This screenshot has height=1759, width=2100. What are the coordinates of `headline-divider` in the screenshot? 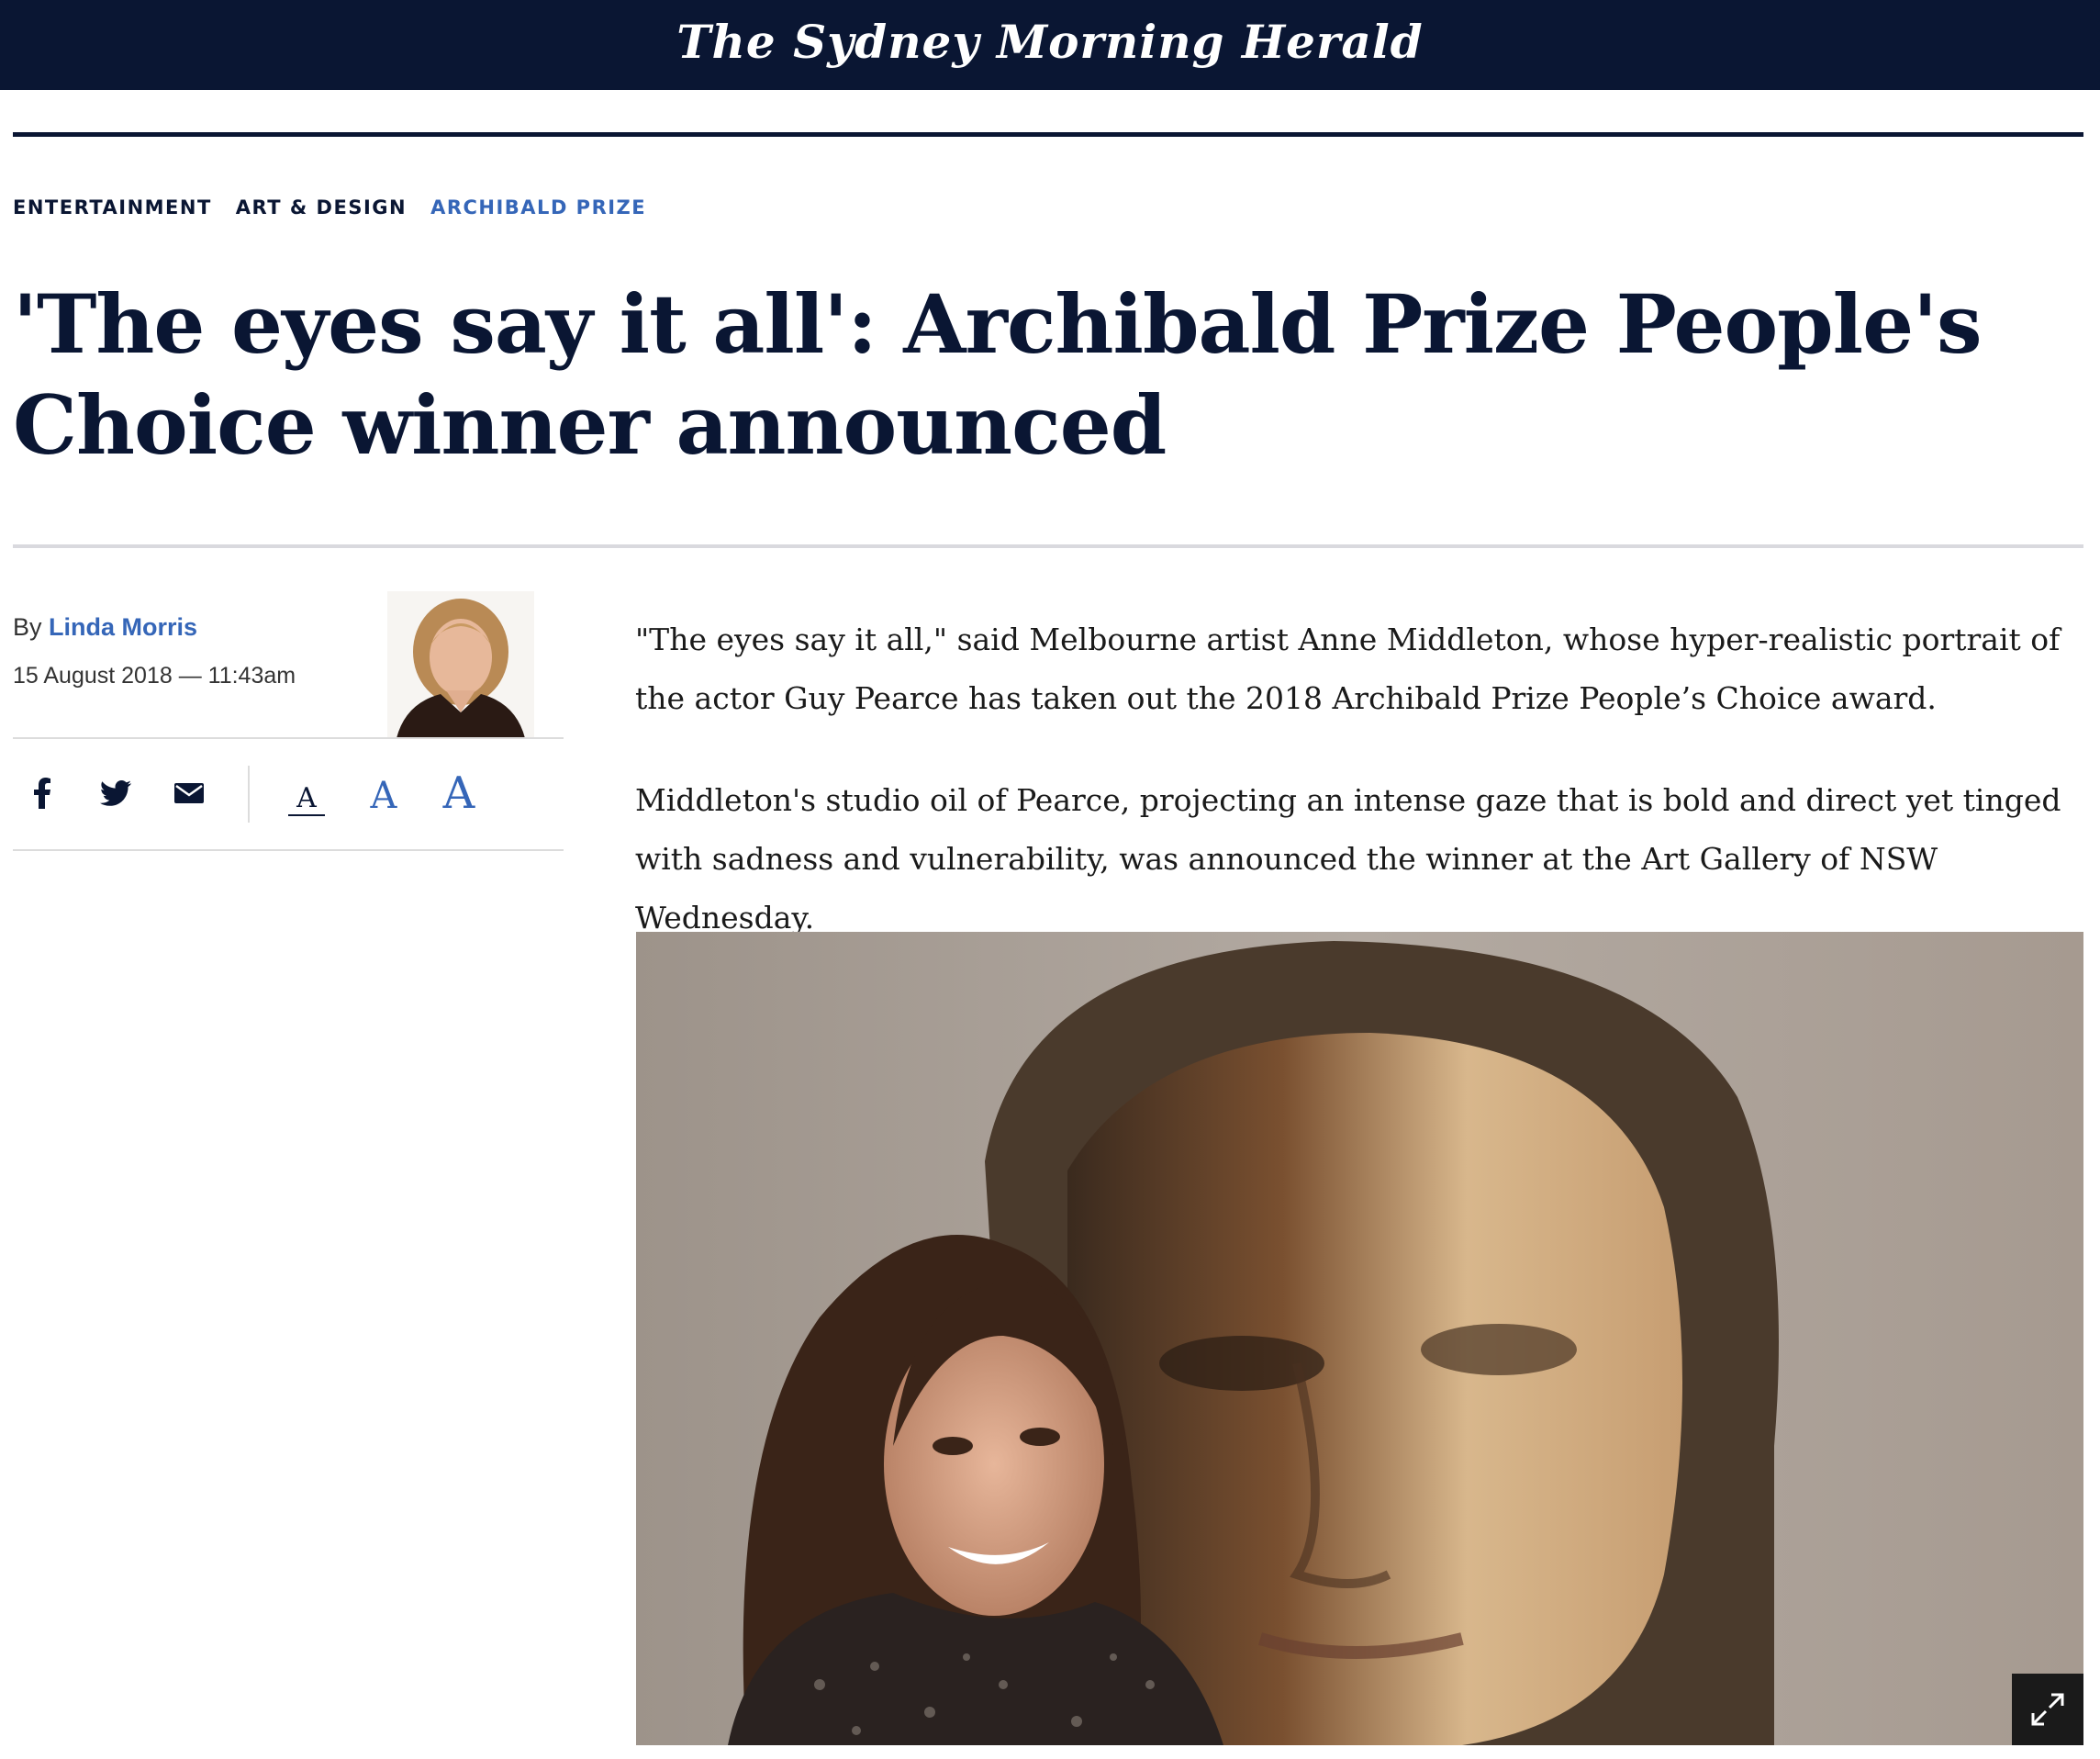 It's located at (1048, 546).